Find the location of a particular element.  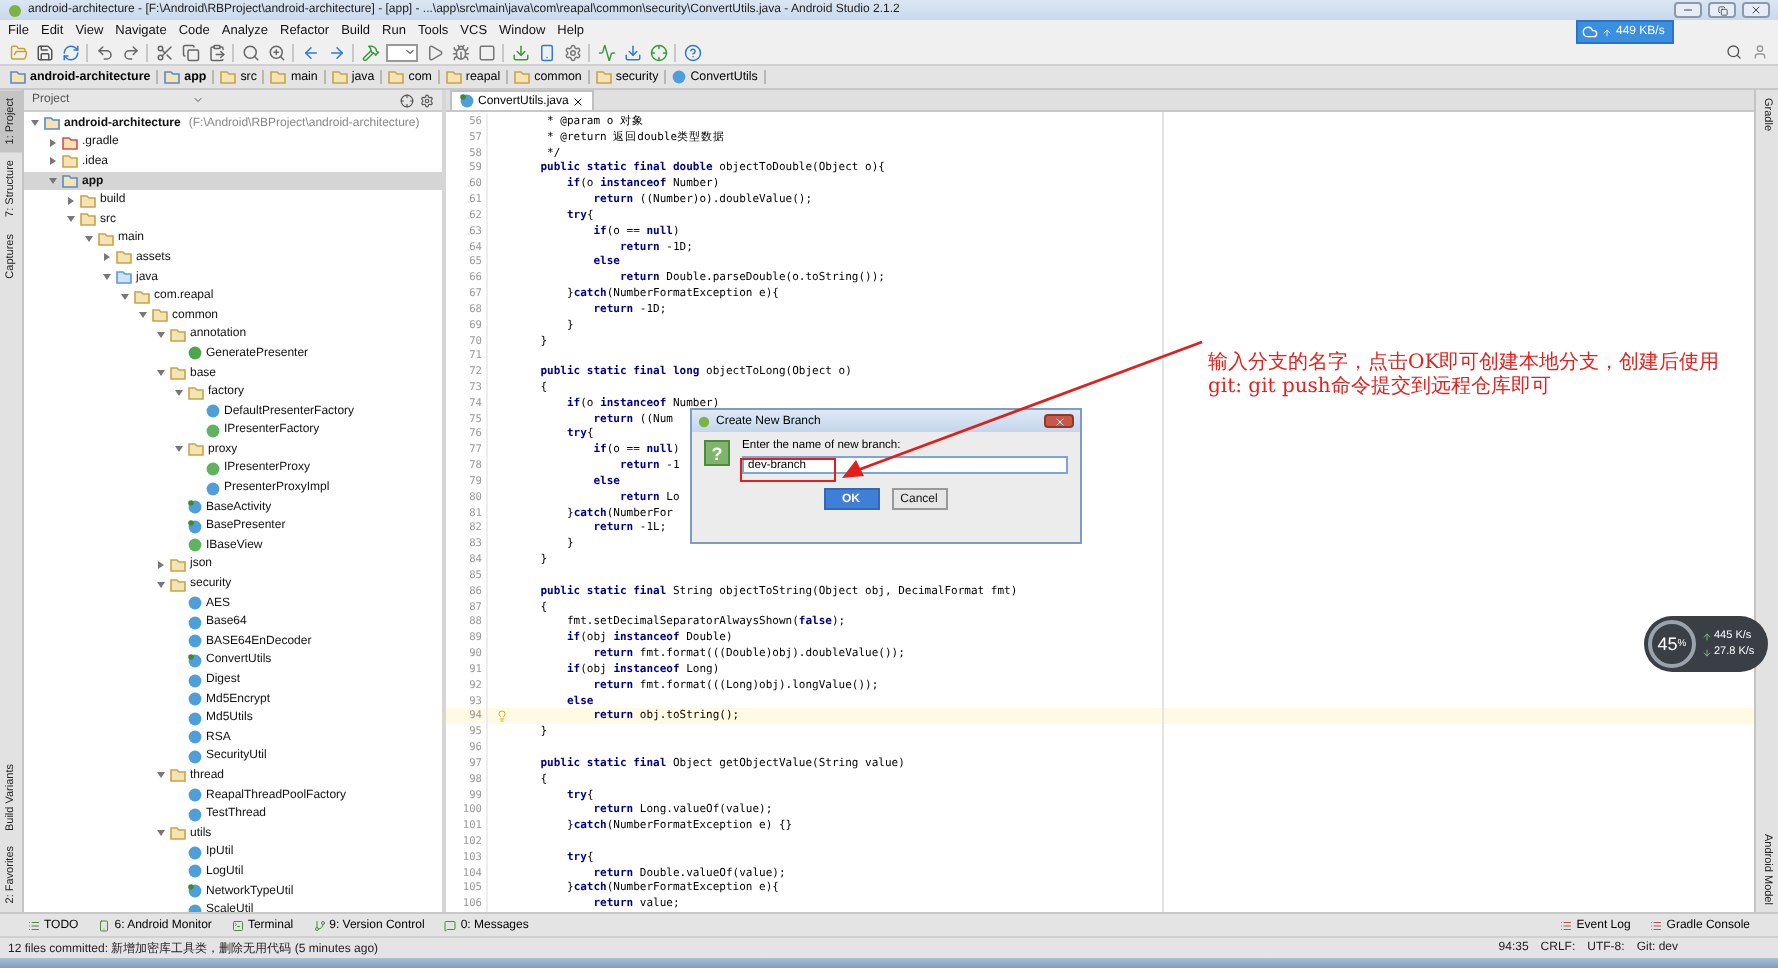

question-icon: ? is located at coordinates (717, 453).